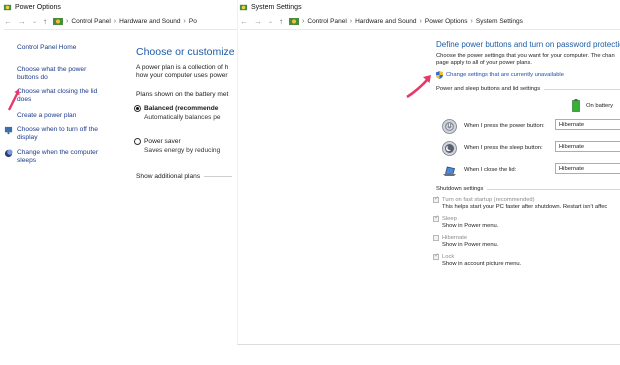 The width and height of the screenshot is (620, 365). What do you see at coordinates (182, 67) in the screenshot?
I see `description-line-1: A power plan is a collection of h` at bounding box center [182, 67].